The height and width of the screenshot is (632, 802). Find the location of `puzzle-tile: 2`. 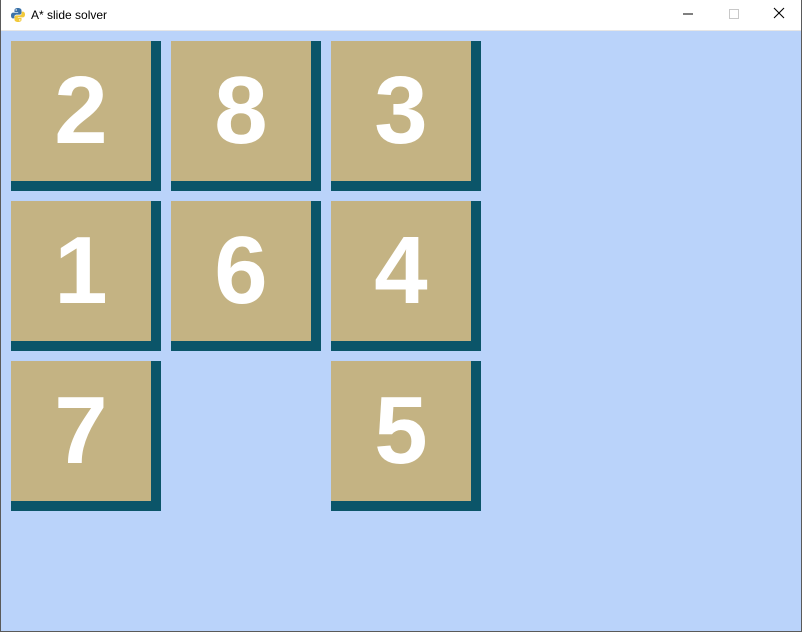

puzzle-tile: 2 is located at coordinates (86, 116).